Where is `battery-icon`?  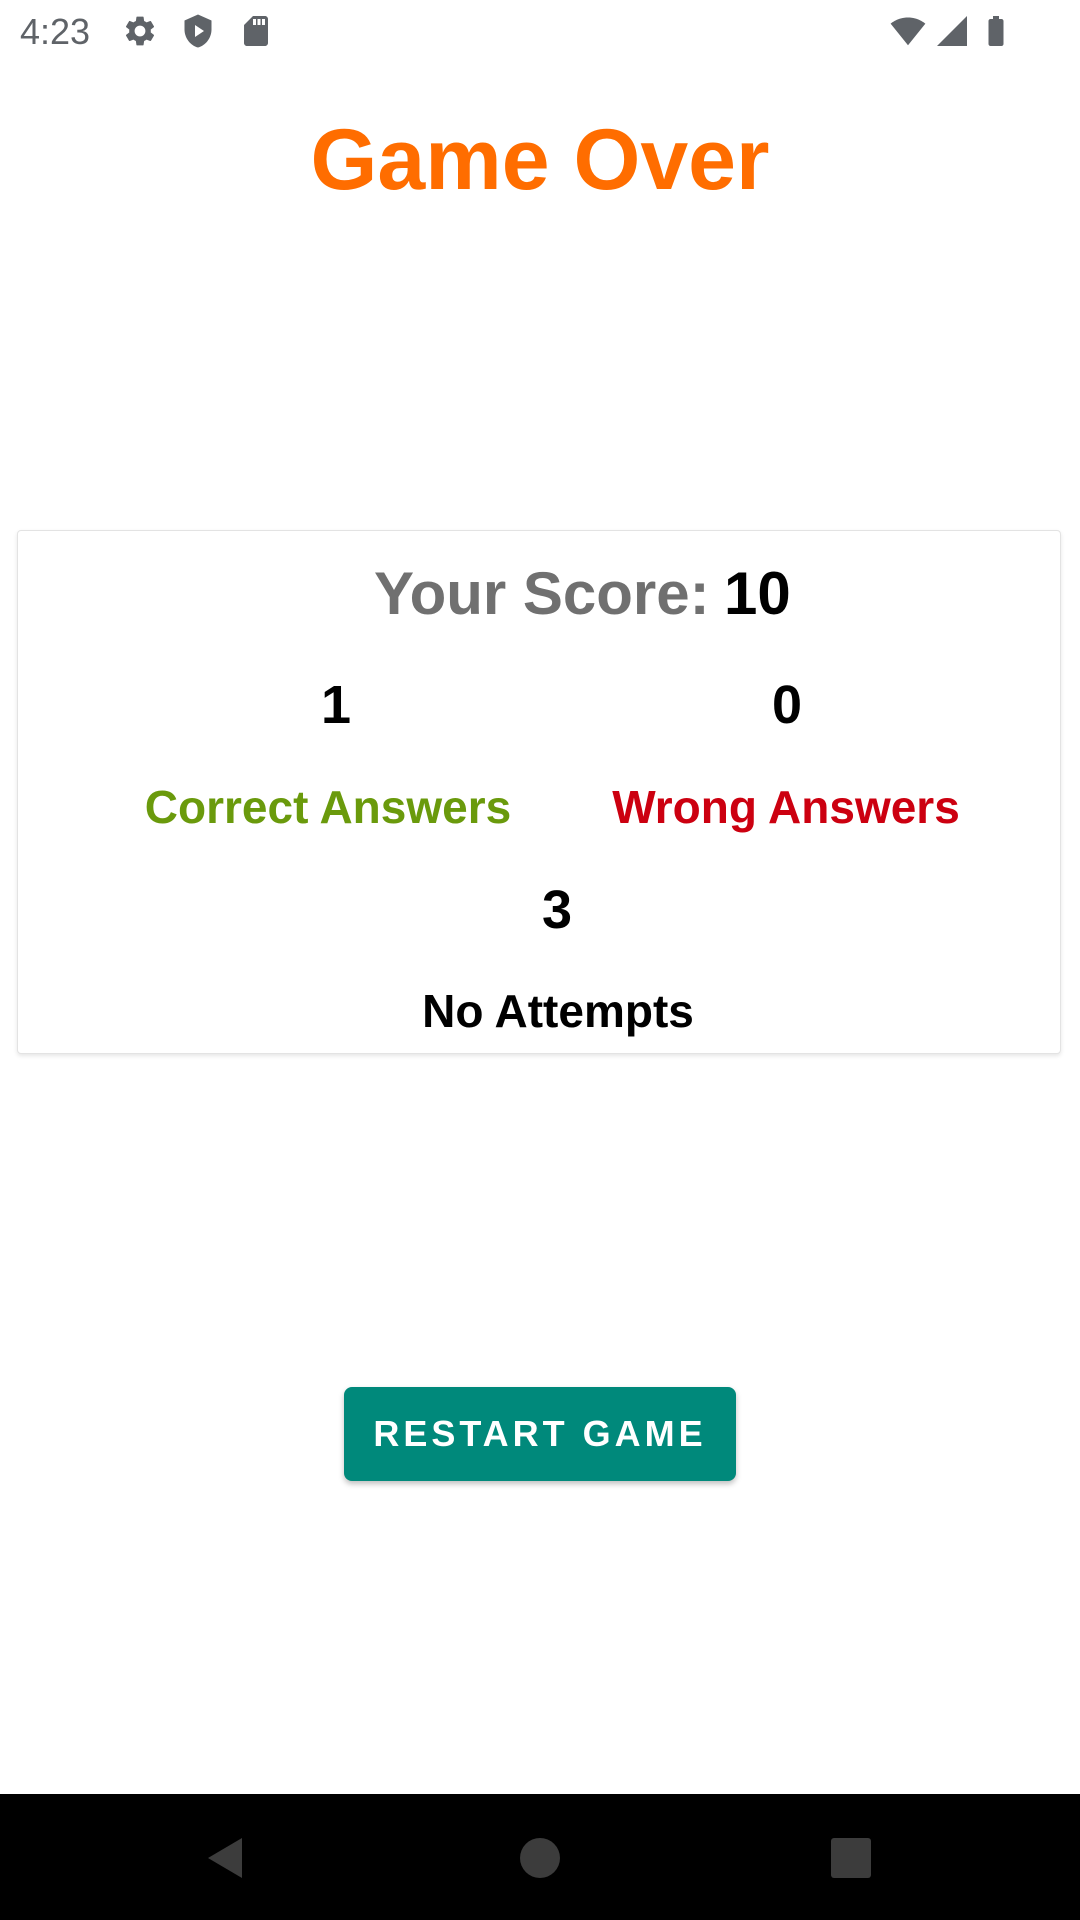 battery-icon is located at coordinates (996, 31).